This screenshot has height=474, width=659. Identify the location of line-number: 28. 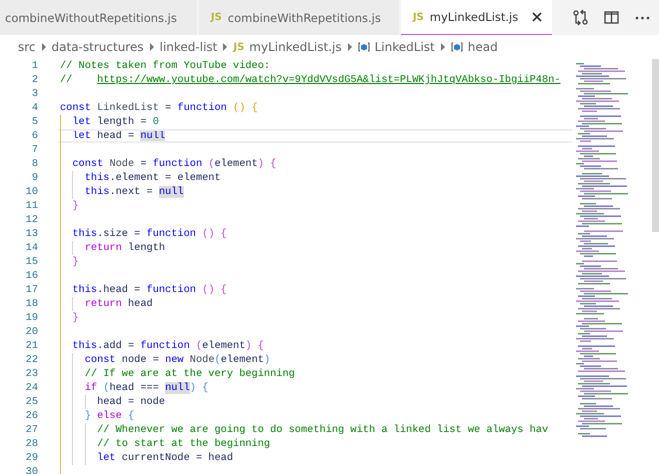
(31, 444).